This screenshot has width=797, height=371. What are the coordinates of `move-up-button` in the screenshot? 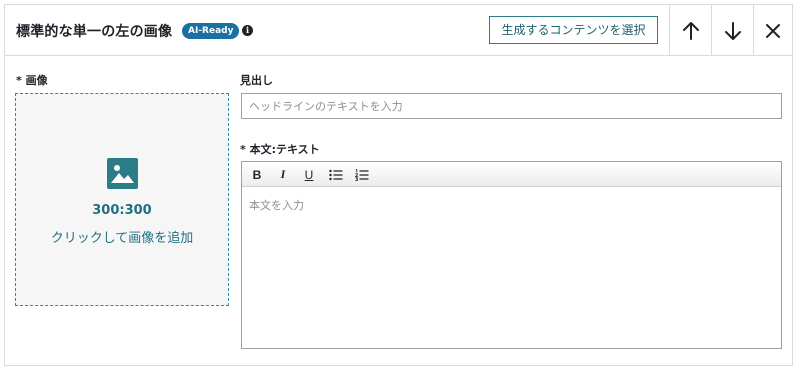 It's located at (690, 30).